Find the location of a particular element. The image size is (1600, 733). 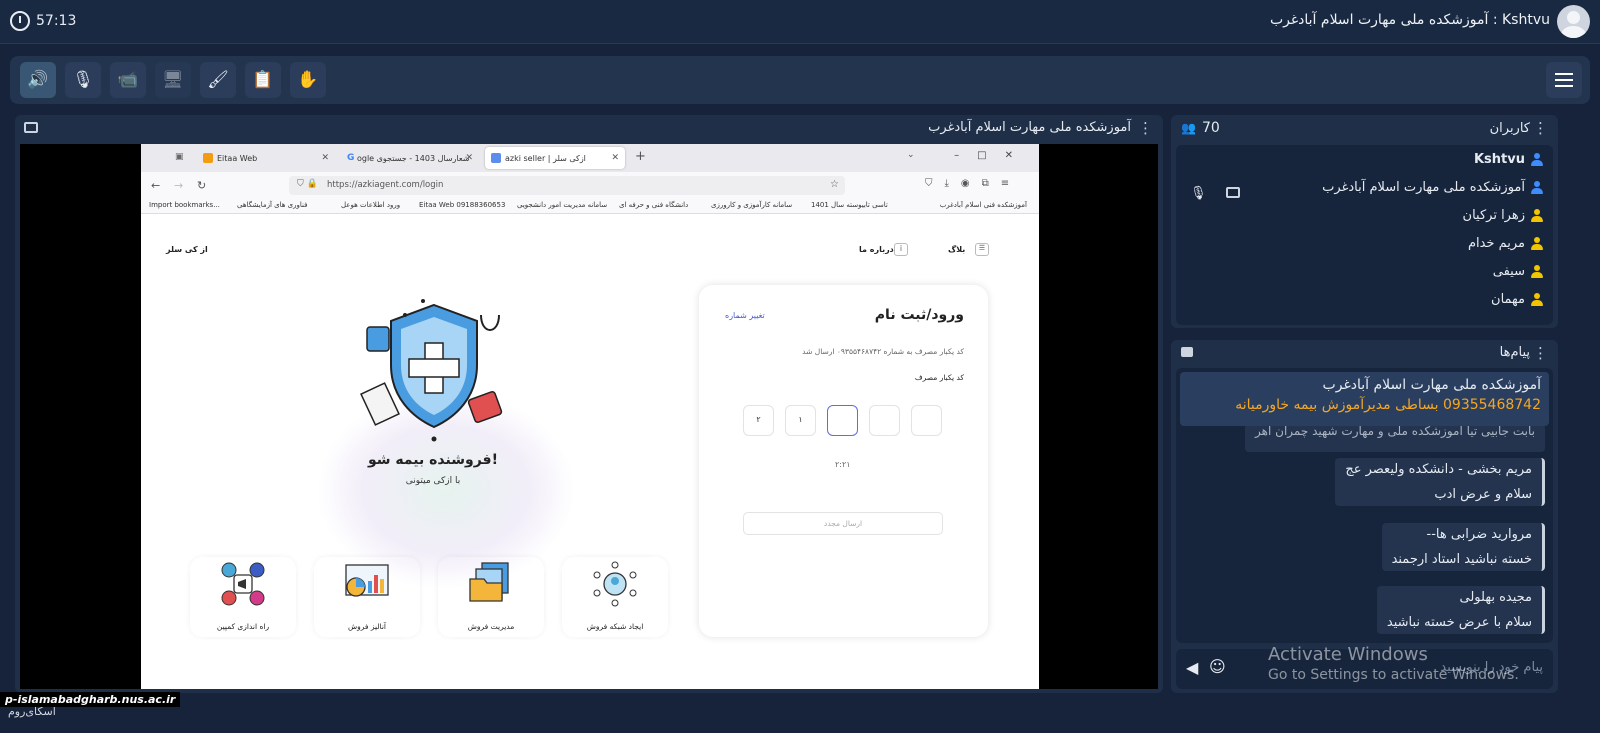

message-text: سلام با عرض خسته نباشید is located at coordinates (1459, 622).